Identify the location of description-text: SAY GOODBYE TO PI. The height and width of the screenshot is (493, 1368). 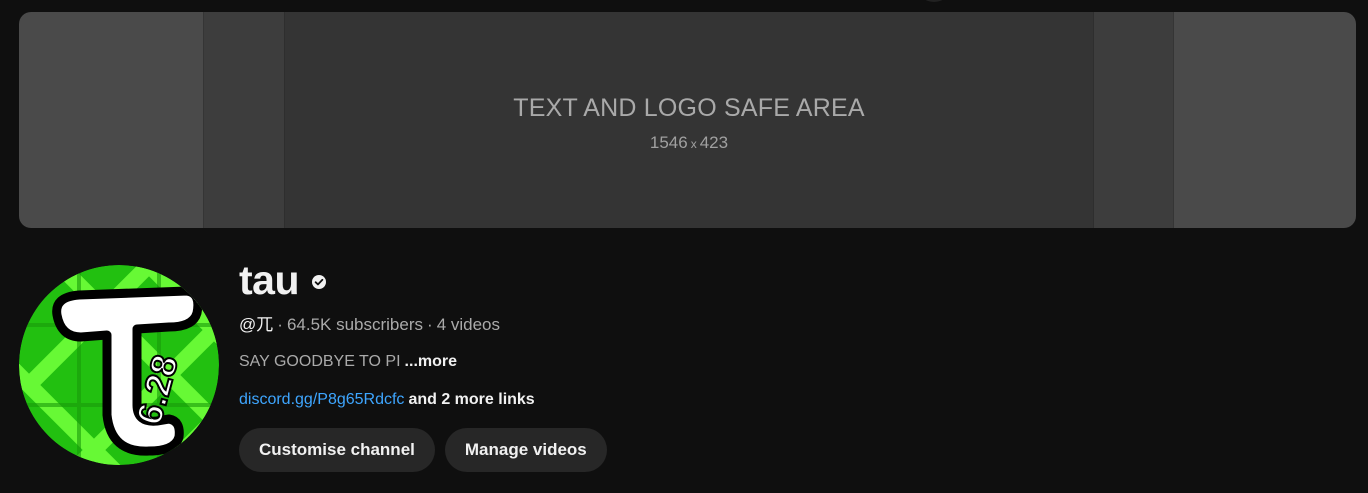
(320, 361).